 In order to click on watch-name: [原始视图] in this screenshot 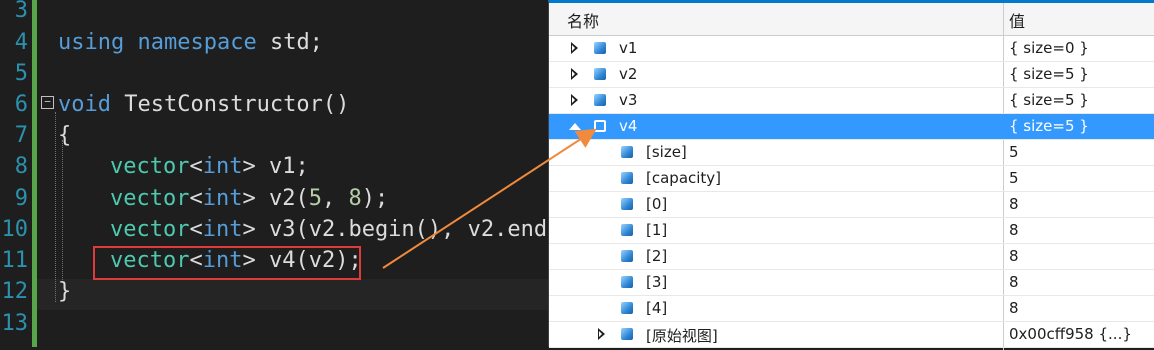, I will do `click(682, 336)`.